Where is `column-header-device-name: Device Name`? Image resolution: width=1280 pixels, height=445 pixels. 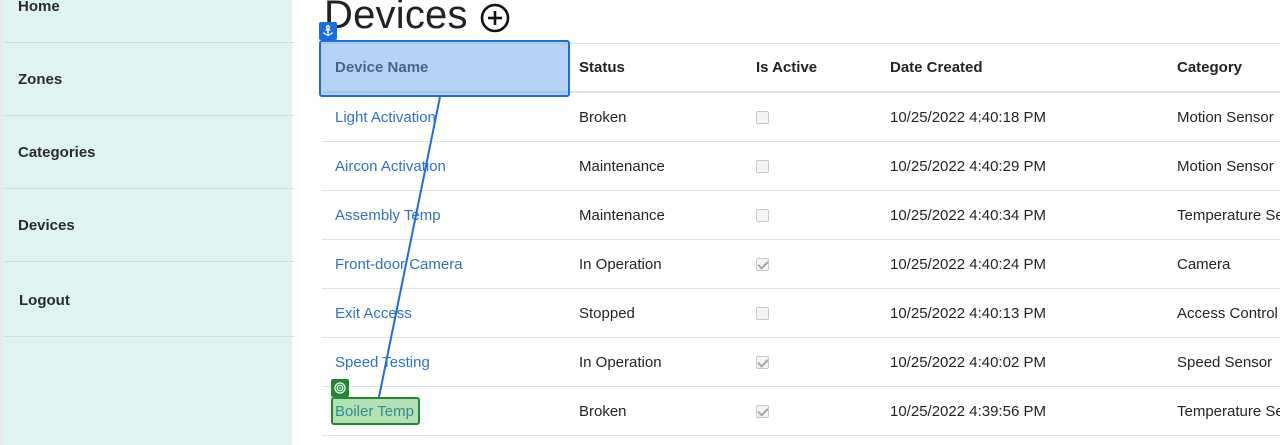
column-header-device-name: Device Name is located at coordinates (381, 67).